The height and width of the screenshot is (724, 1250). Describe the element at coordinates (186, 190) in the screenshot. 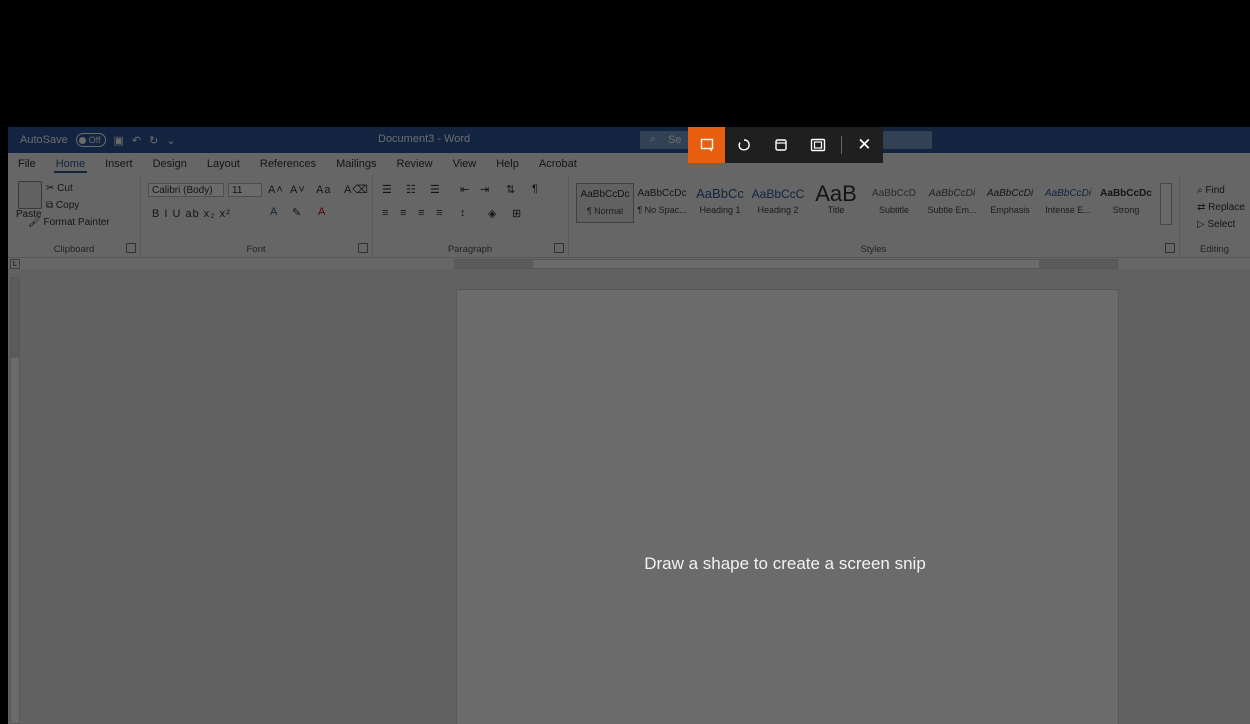

I see `font-family-select: Calibri (Body)` at that location.